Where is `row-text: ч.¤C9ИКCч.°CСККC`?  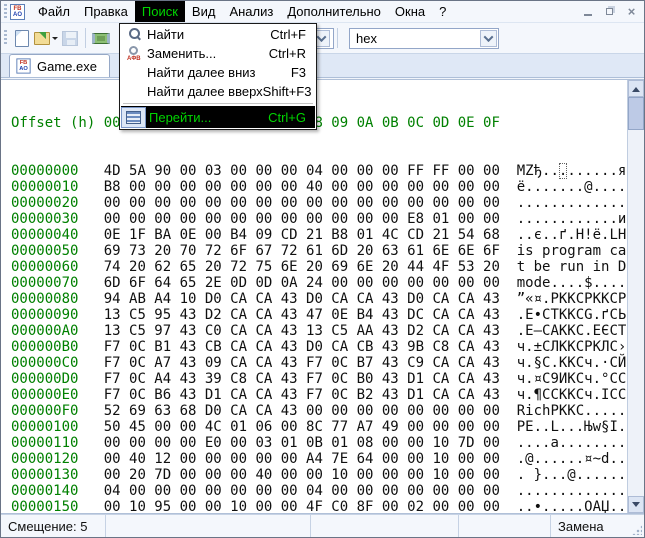
row-text: ч.¤C9ИКCч.°CСККC is located at coordinates (572, 379).